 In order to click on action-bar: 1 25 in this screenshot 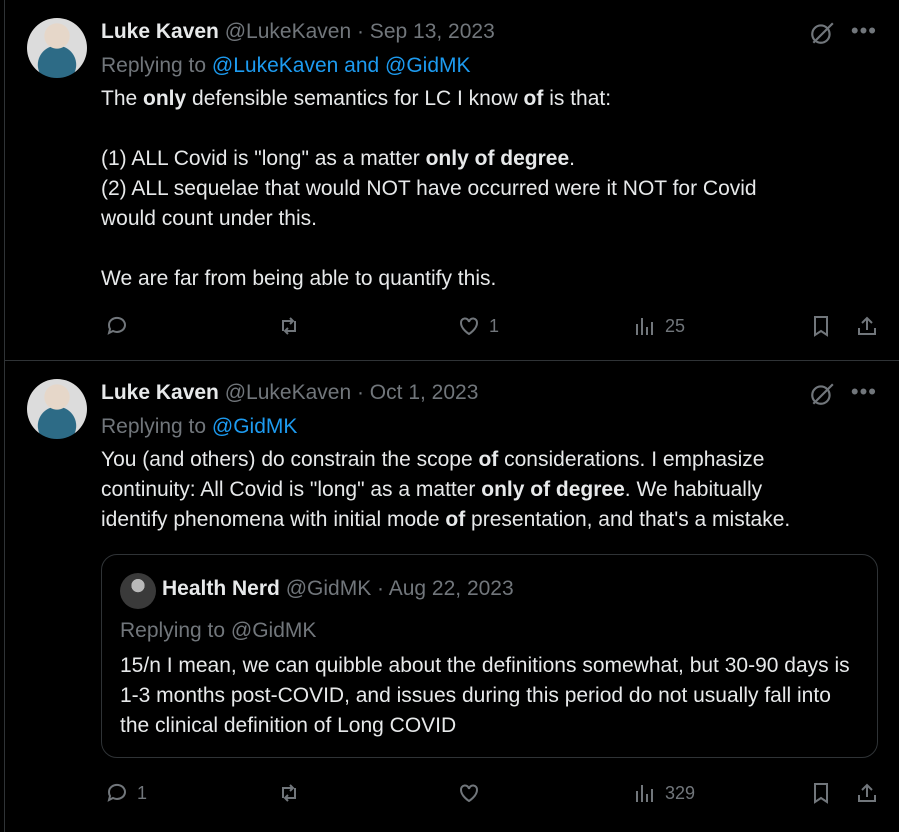, I will do `click(489, 327)`.